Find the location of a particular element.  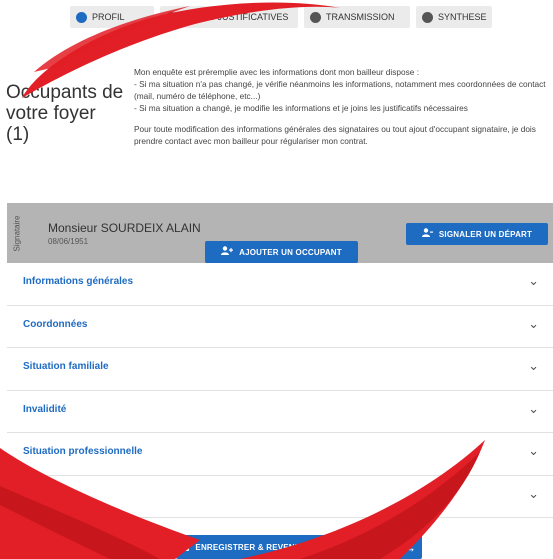

section-ressources: Ressources ⌄ is located at coordinates (280, 497).